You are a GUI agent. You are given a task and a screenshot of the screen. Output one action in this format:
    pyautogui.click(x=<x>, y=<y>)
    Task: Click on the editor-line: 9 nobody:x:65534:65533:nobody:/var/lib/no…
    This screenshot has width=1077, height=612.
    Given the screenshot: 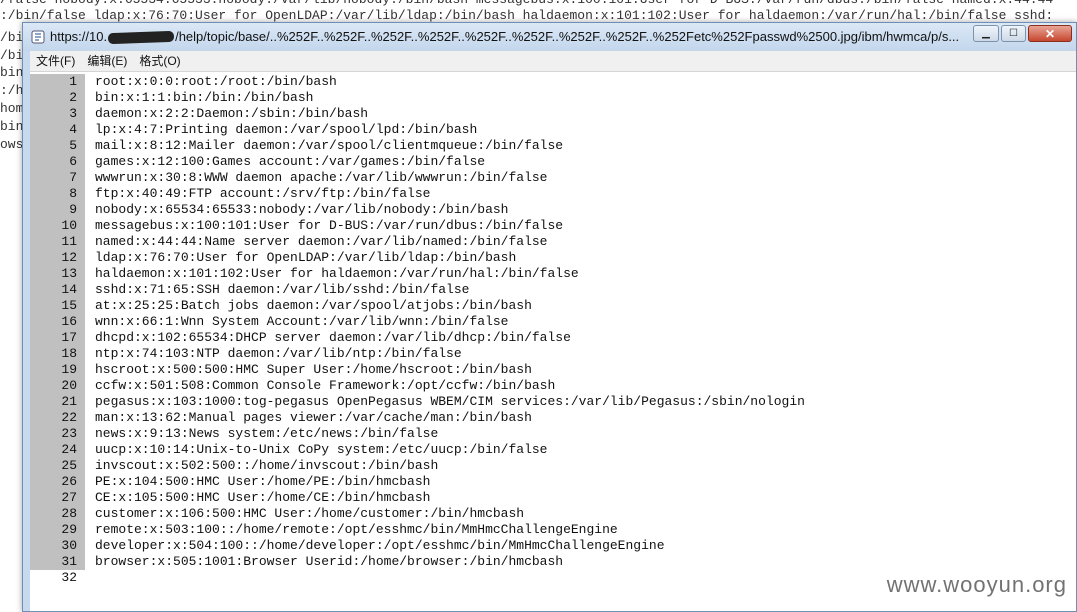 What is the action you would take?
    pyautogui.click(x=553, y=210)
    